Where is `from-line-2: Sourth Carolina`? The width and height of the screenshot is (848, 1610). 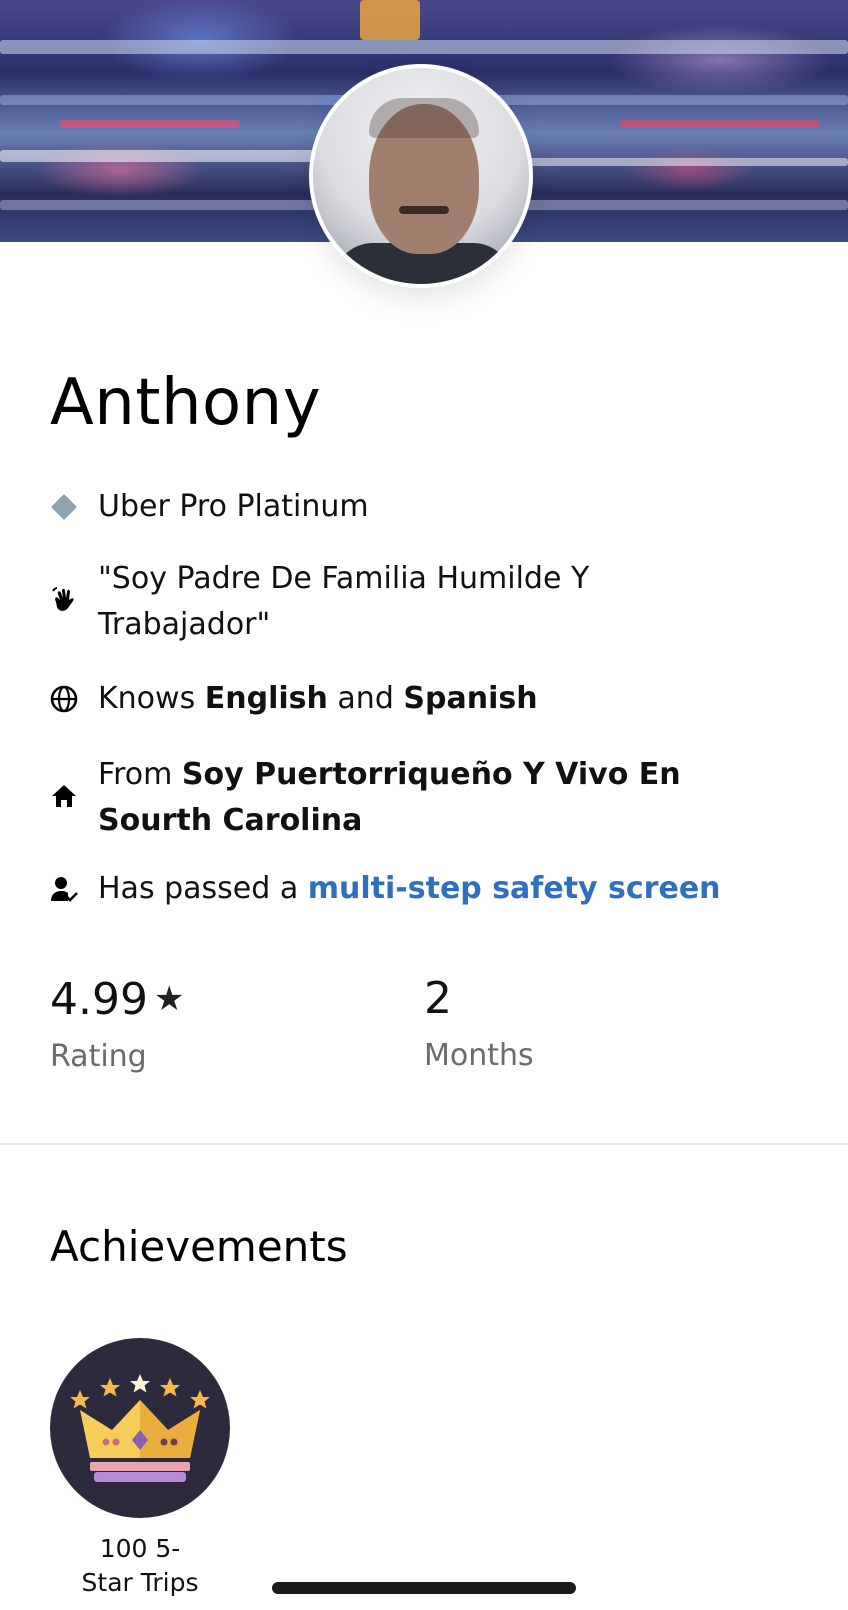
from-line-2: Sourth Carolina is located at coordinates (230, 820).